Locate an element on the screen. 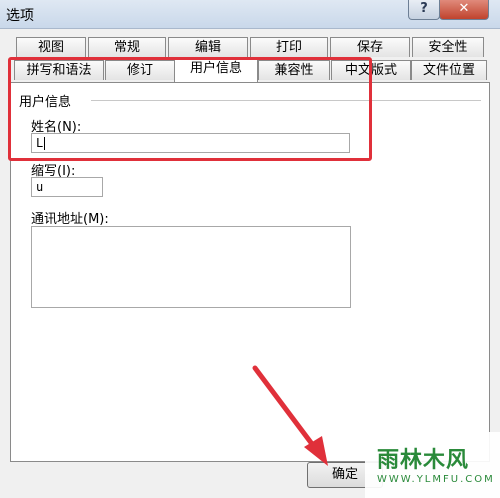 The height and width of the screenshot is (498, 500). text-cursor is located at coordinates (45, 143).